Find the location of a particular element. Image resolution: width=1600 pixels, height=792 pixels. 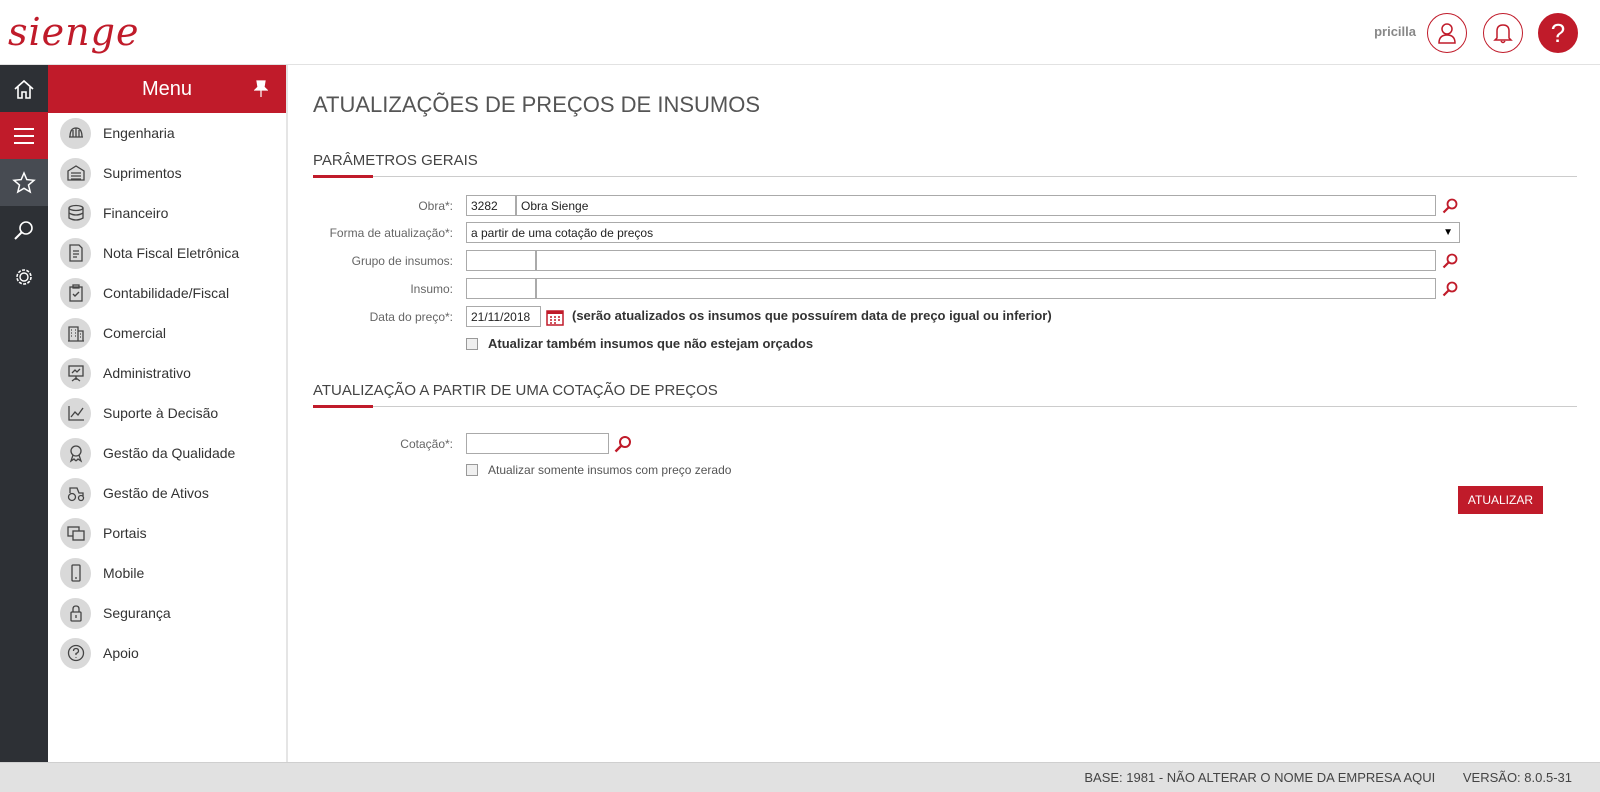

cotacao-label: Cotação*: is located at coordinates (426, 444).